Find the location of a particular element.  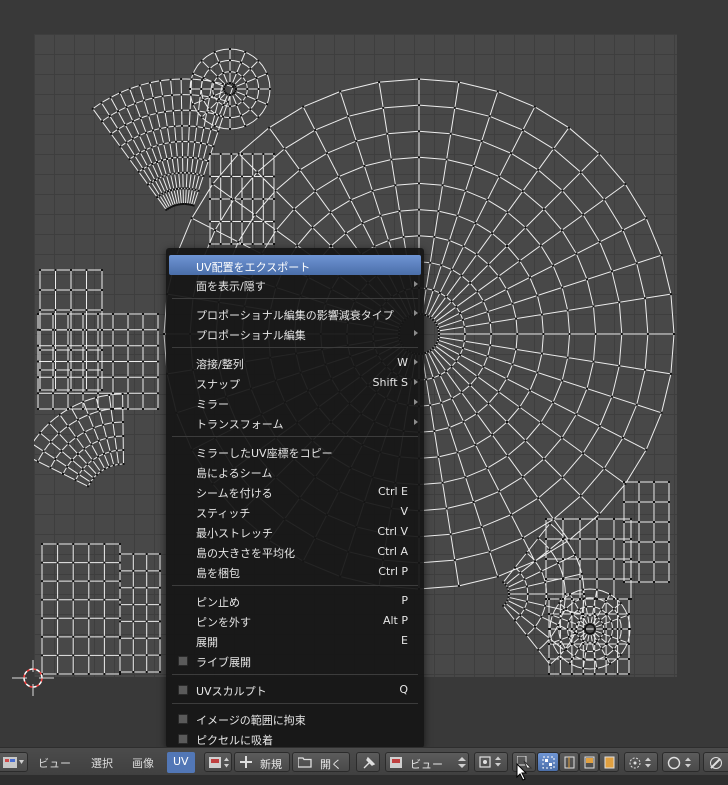

cursor-icon is located at coordinates (522, 772).